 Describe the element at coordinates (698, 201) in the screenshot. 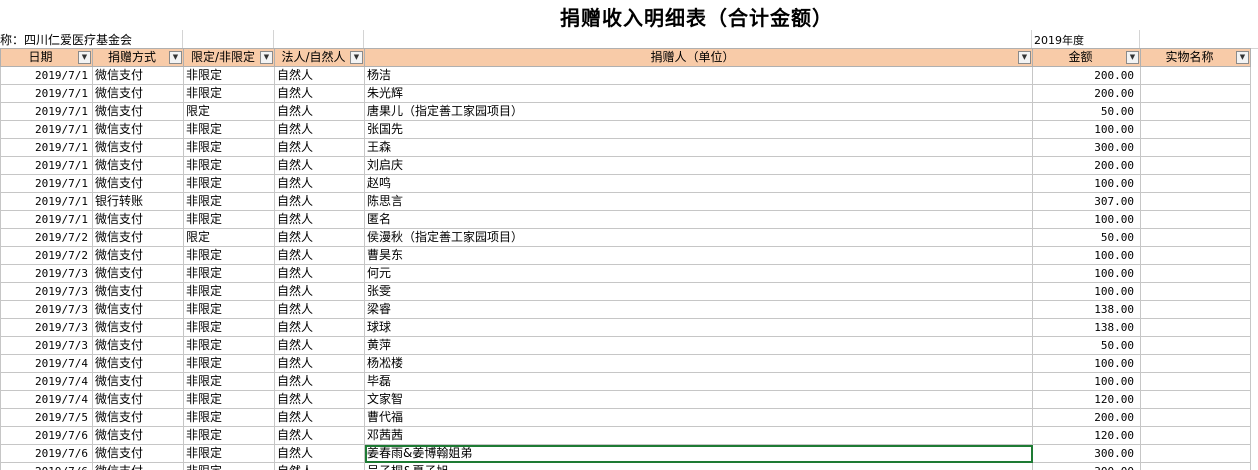

I see `cell-donor: 陈思言` at that location.